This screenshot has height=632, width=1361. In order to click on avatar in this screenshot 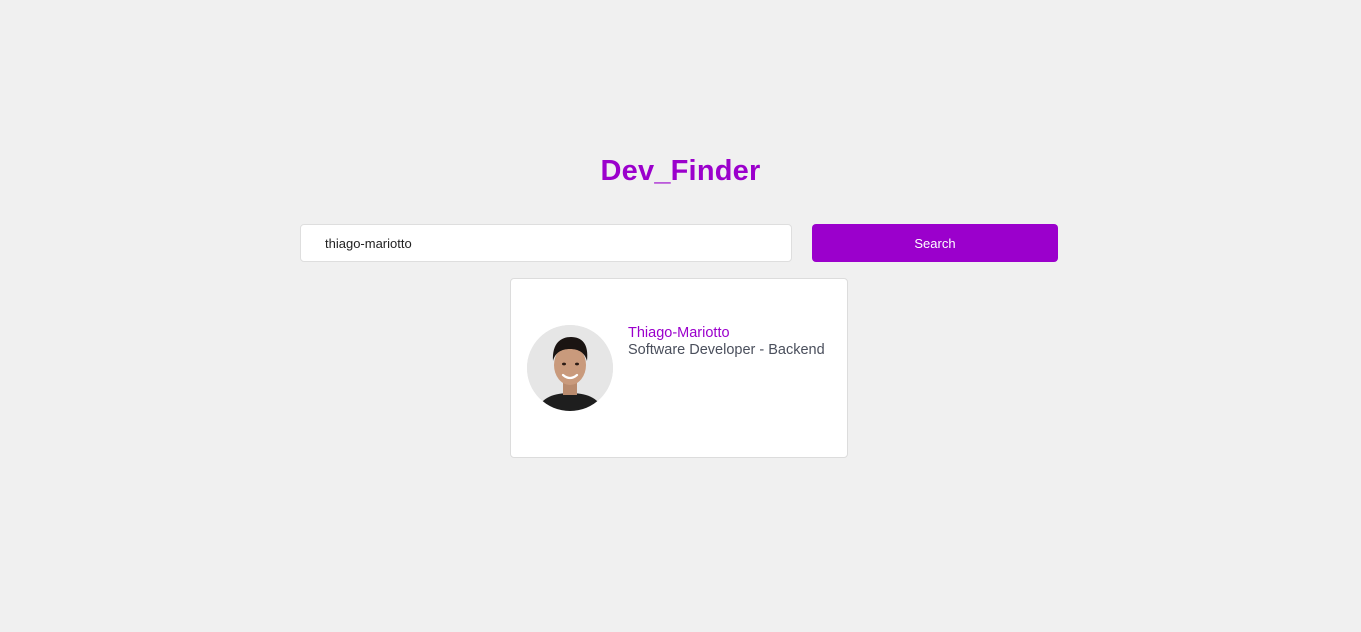, I will do `click(570, 368)`.